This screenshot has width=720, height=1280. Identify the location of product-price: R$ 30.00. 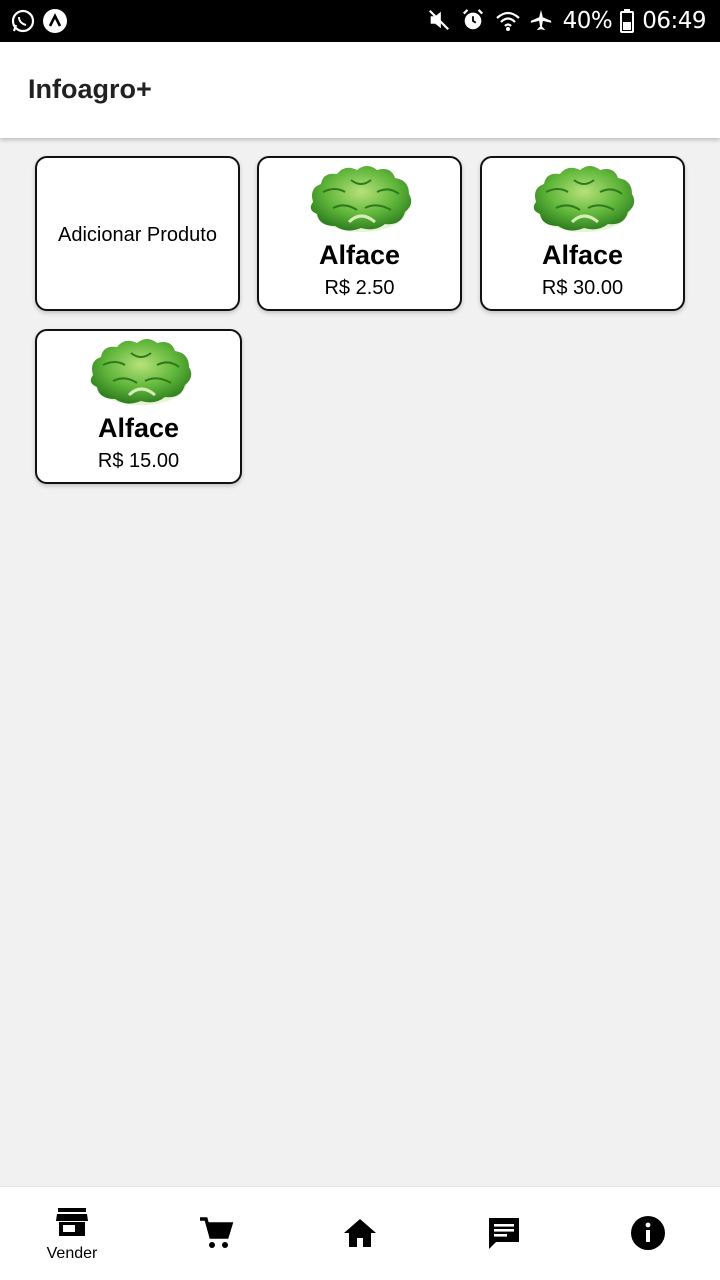
(582, 288).